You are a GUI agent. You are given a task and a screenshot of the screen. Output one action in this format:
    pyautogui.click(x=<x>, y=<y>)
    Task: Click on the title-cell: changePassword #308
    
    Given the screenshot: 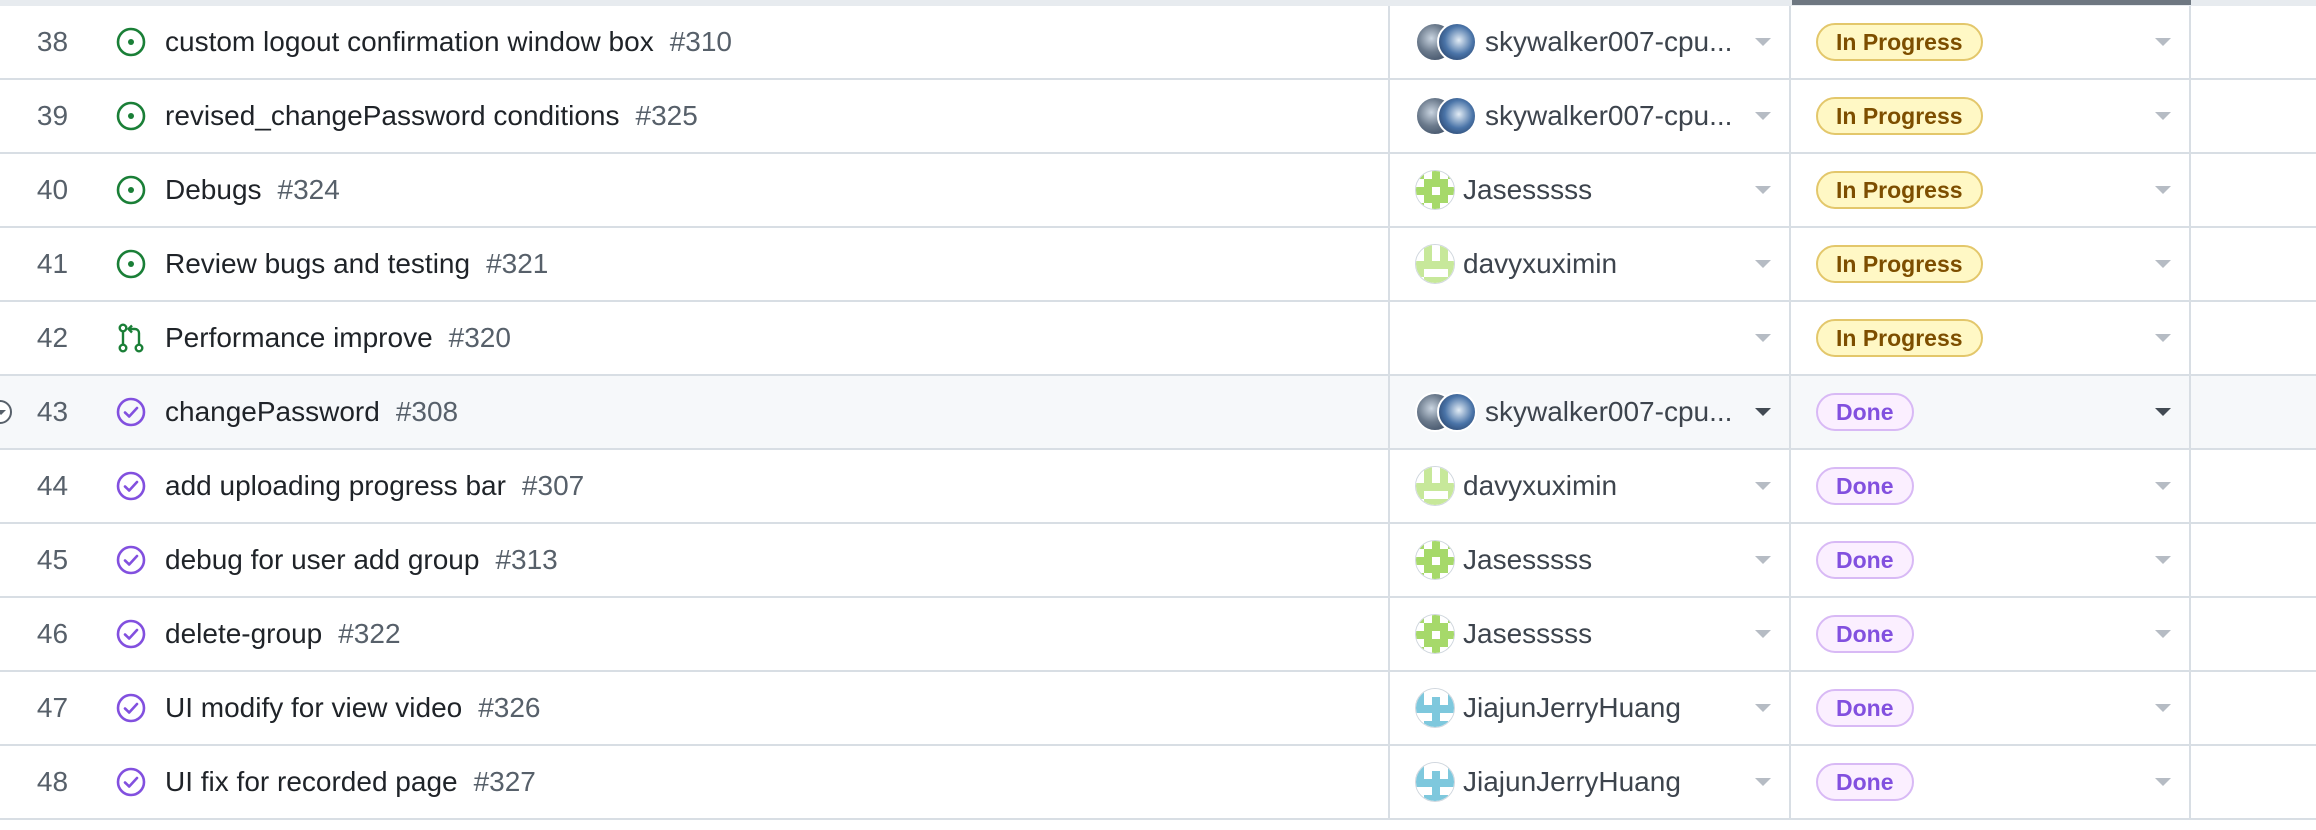 What is the action you would take?
    pyautogui.click(x=747, y=412)
    